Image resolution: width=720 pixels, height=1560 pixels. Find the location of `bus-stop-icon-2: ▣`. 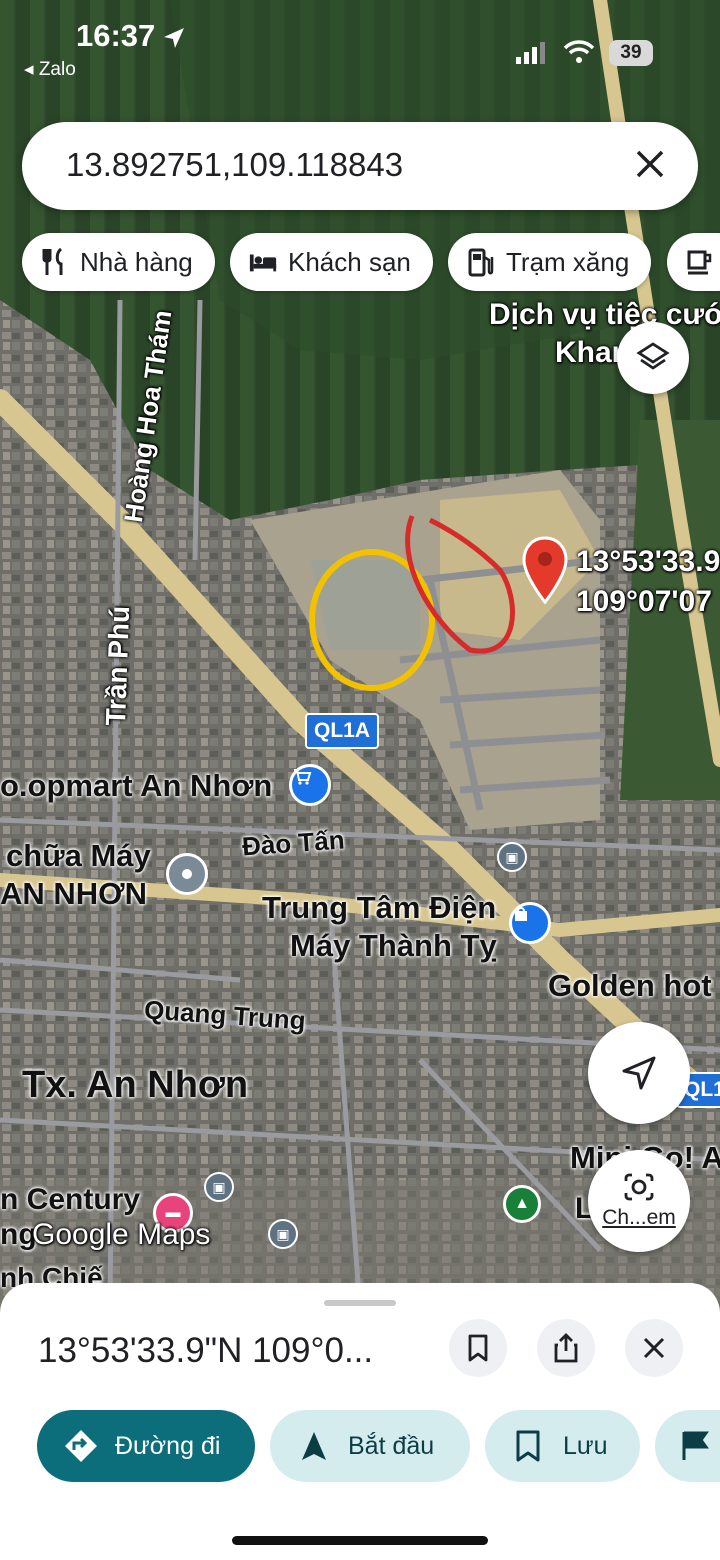

bus-stop-icon-2: ▣ is located at coordinates (219, 1187).